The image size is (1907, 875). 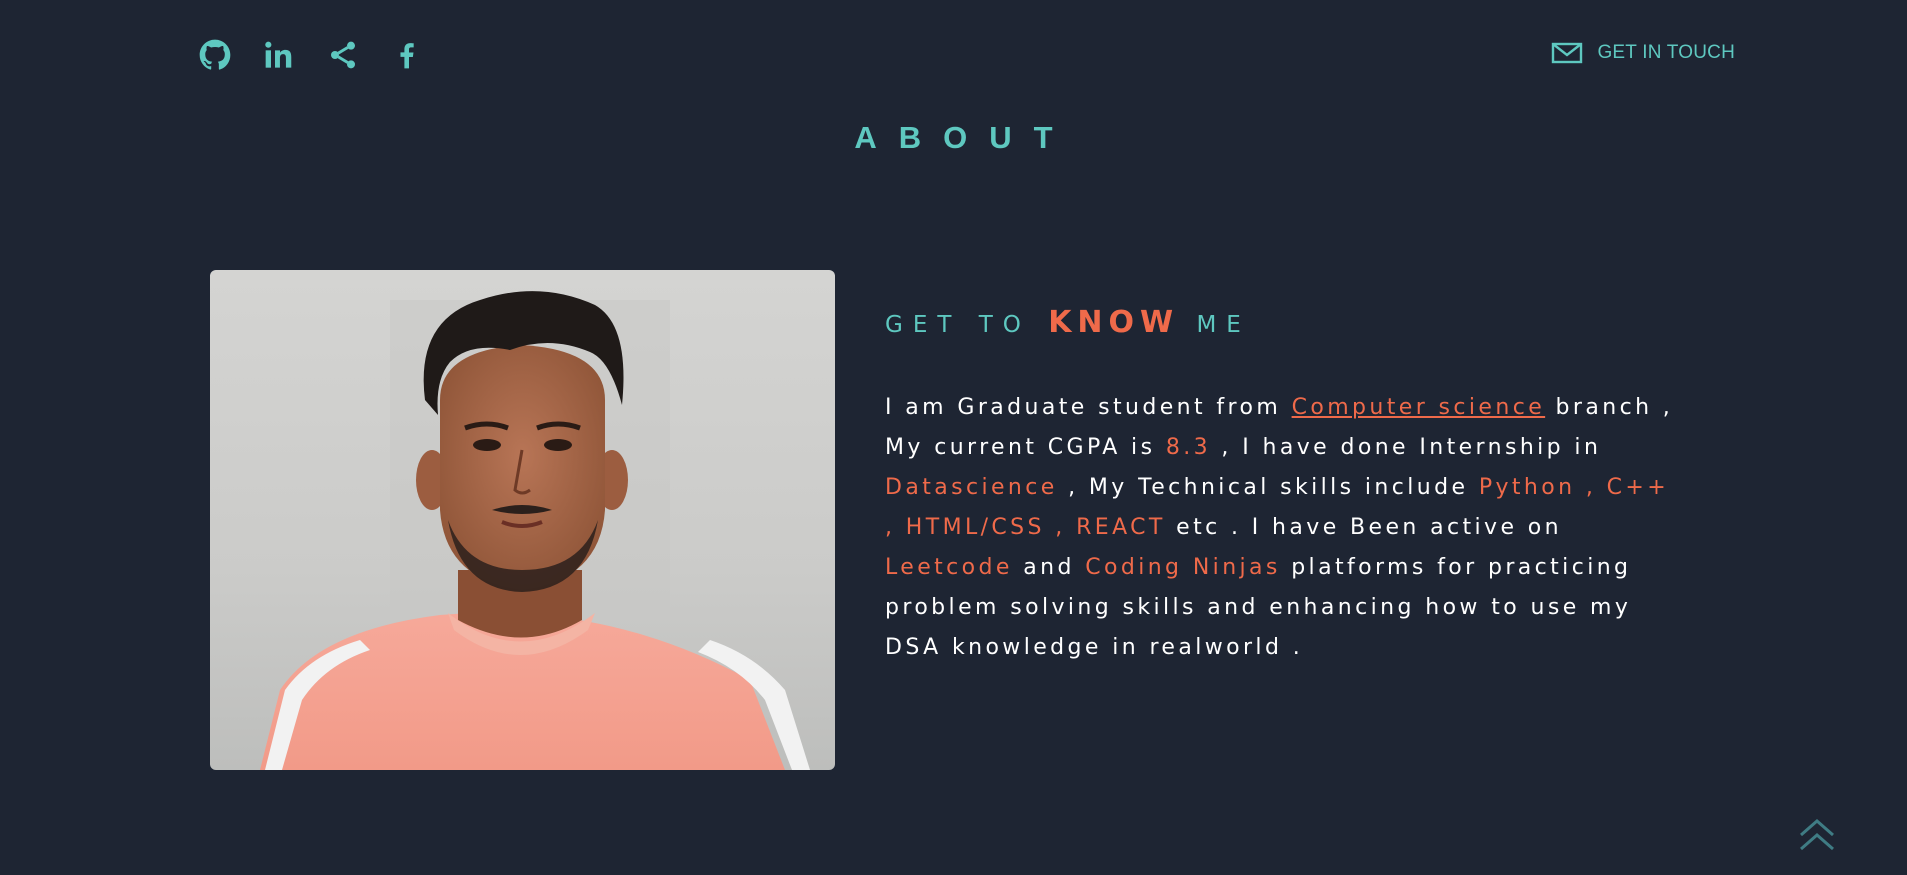 I want to click on share-icon, so click(x=343, y=55).